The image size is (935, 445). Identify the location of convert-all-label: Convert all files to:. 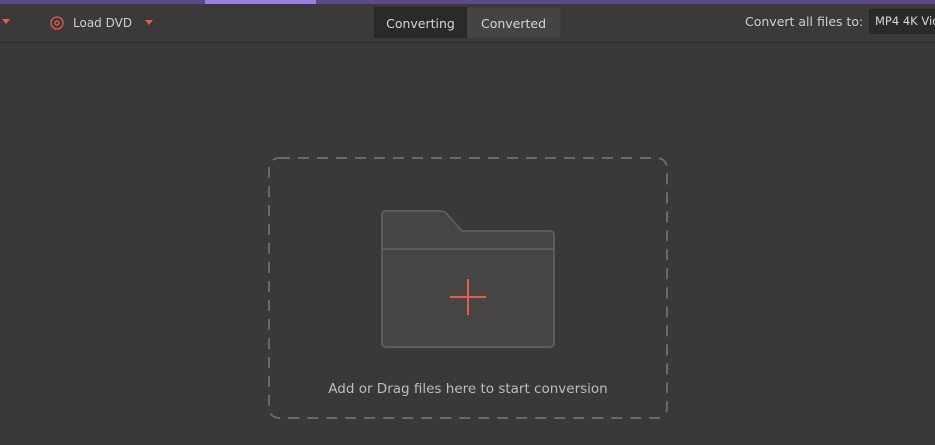
(804, 21).